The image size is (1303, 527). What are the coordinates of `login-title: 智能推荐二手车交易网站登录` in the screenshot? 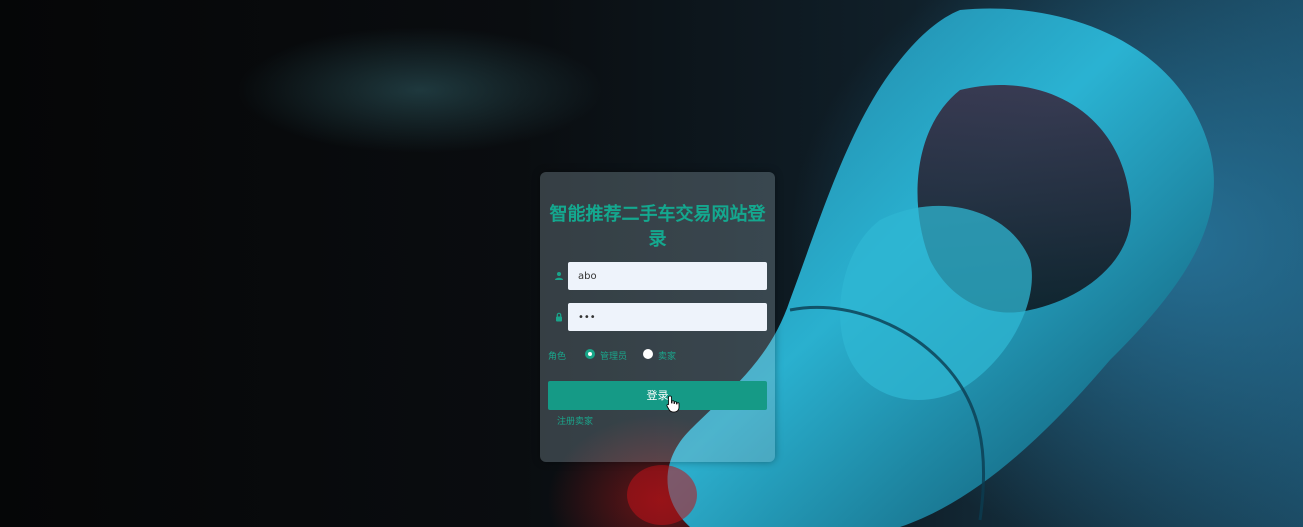 It's located at (657, 227).